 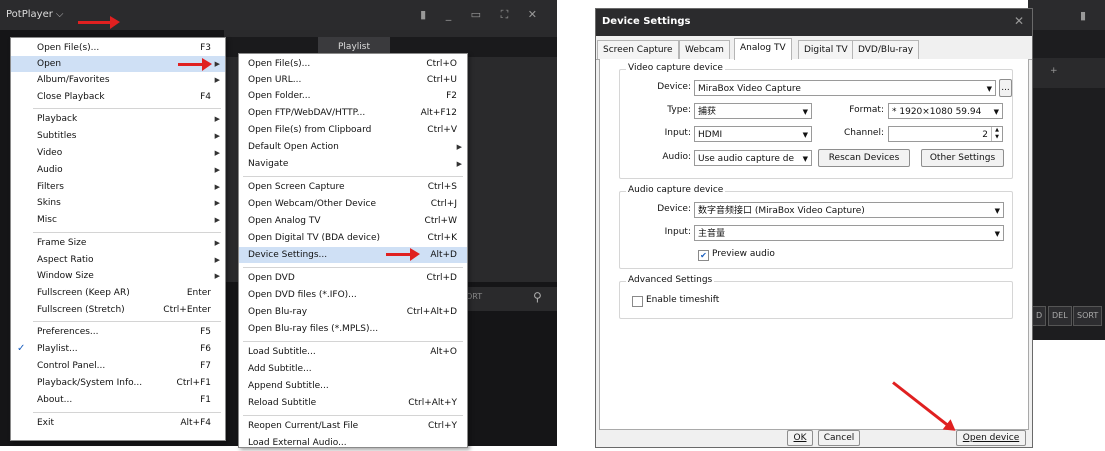 What do you see at coordinates (118, 310) in the screenshot?
I see `main-menu-item: Fullscreen (Stretch) Ctrl+Enter` at bounding box center [118, 310].